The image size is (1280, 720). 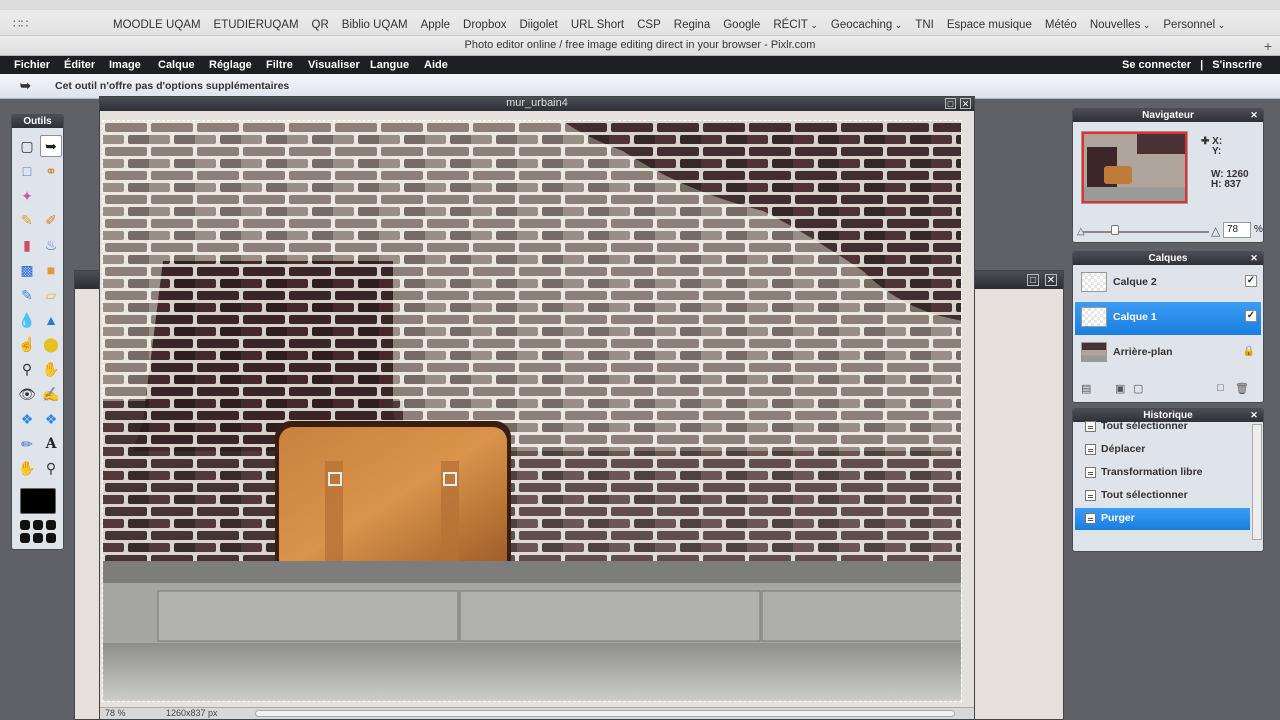 I want to click on zoom-in-icon: △, so click(x=1215, y=231).